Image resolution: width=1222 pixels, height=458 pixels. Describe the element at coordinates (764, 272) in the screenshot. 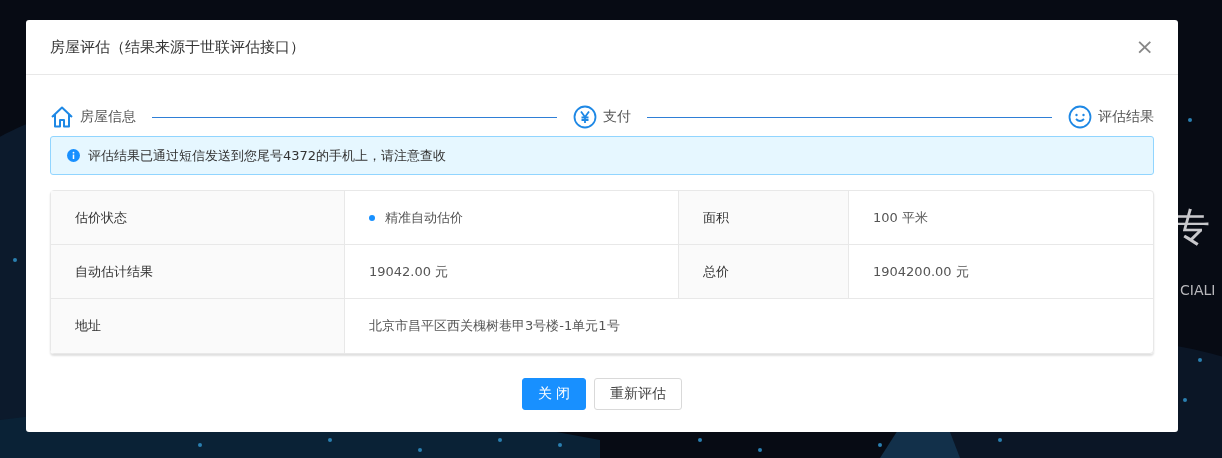

I see `label-cell: 总价` at that location.